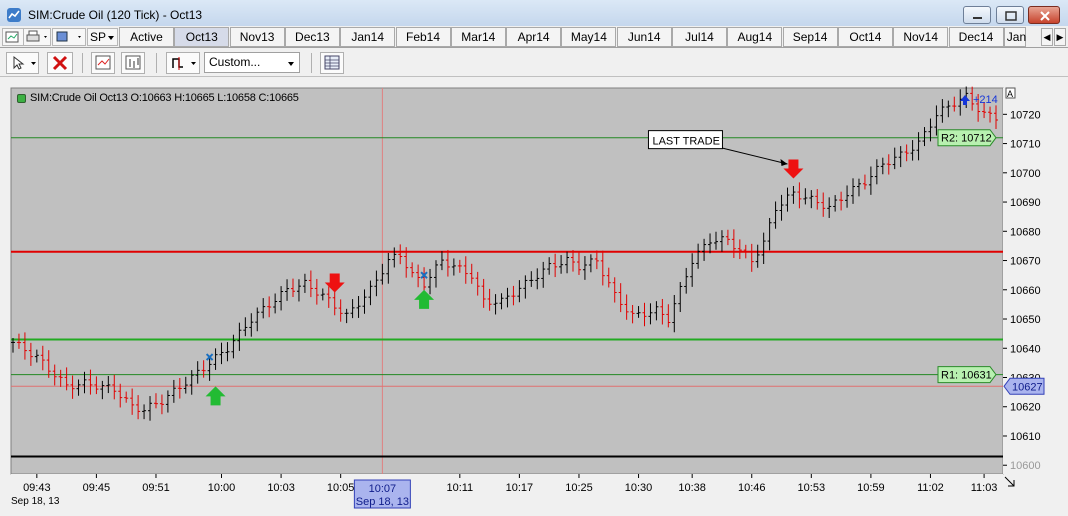 This screenshot has height=516, width=1068. I want to click on y-tick-label: 10670, so click(1025, 262).